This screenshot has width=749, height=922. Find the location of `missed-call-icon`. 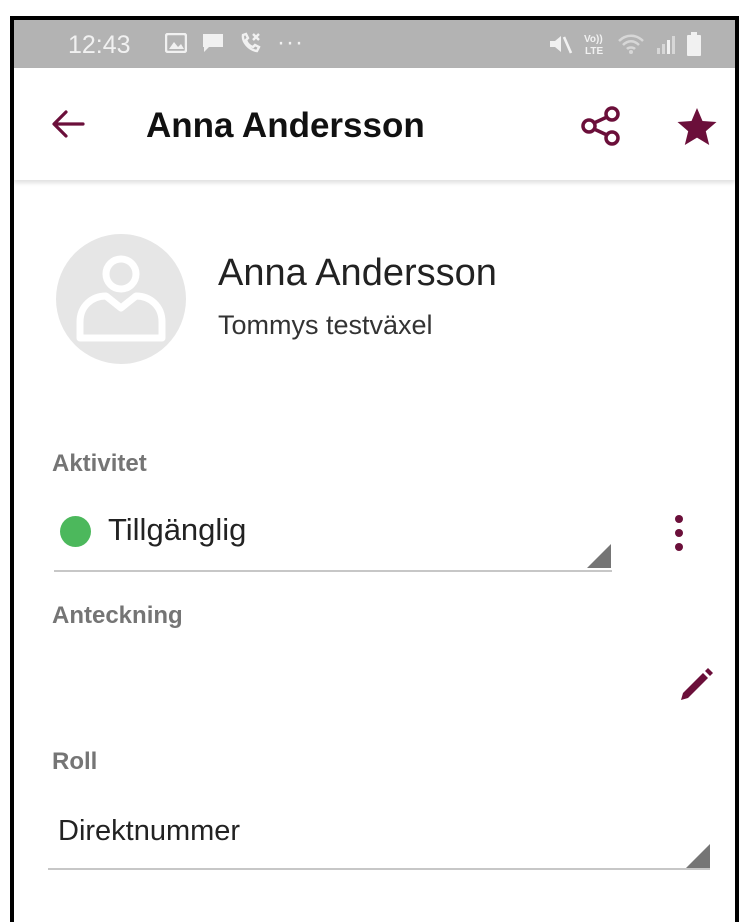

missed-call-icon is located at coordinates (251, 43).